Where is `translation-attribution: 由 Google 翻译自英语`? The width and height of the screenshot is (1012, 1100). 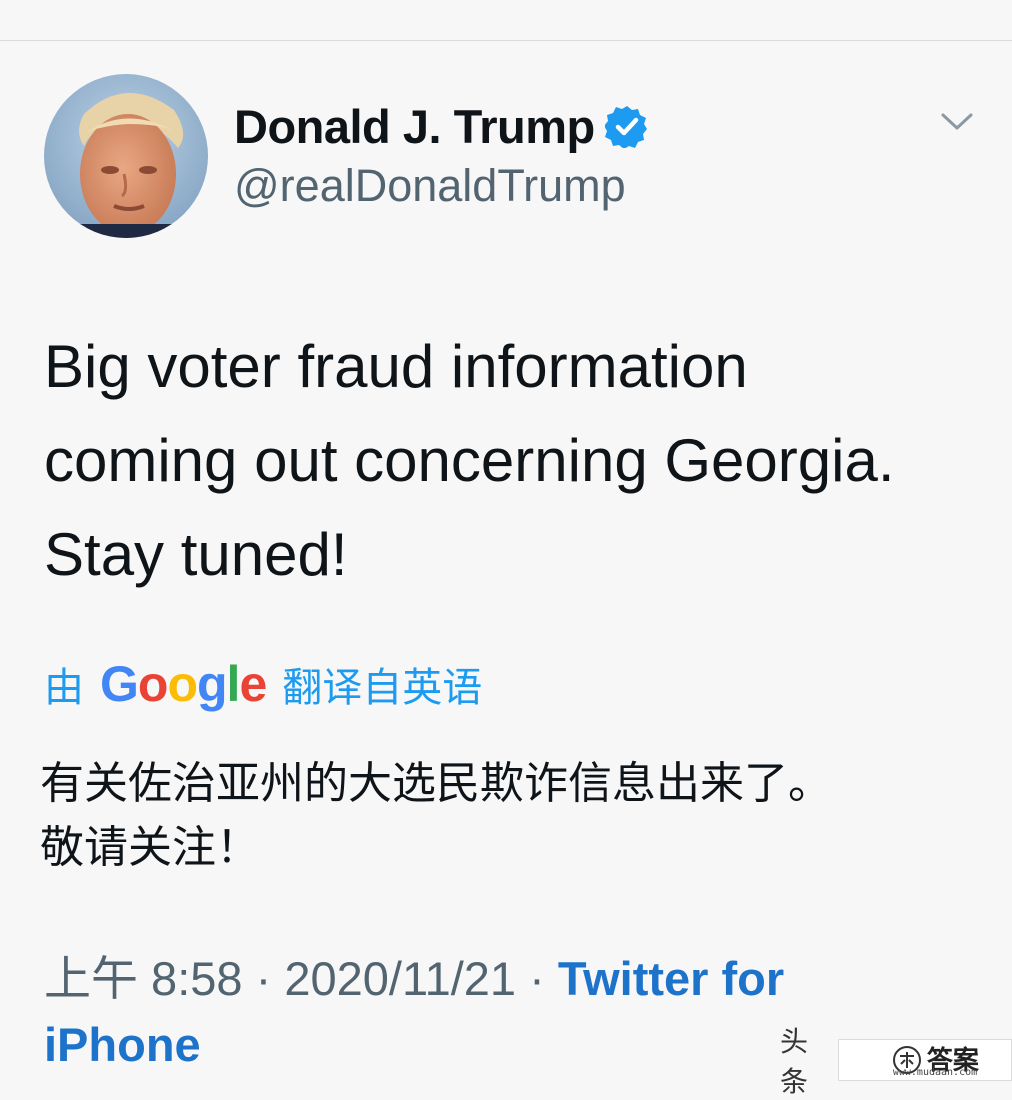
translation-attribution: 由 Google 翻译自英语 is located at coordinates (263, 684).